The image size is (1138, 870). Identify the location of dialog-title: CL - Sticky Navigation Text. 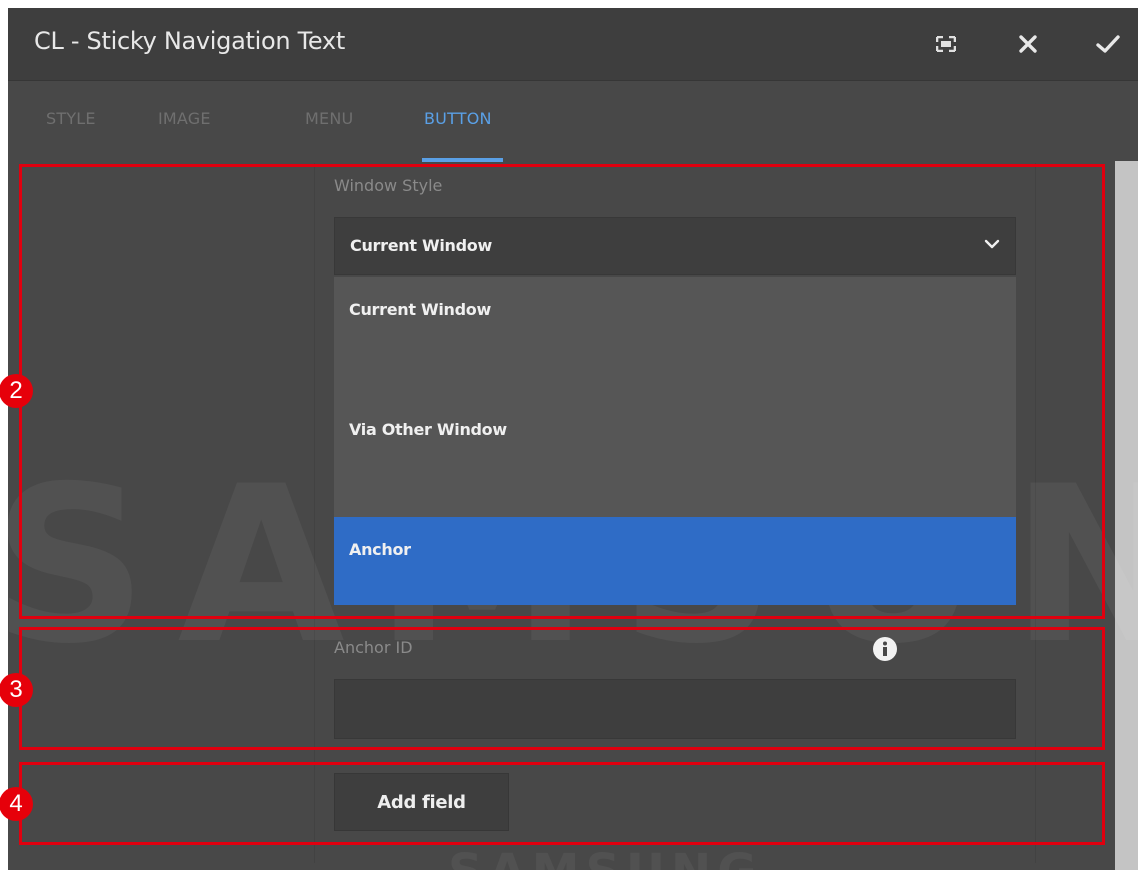
(189, 41).